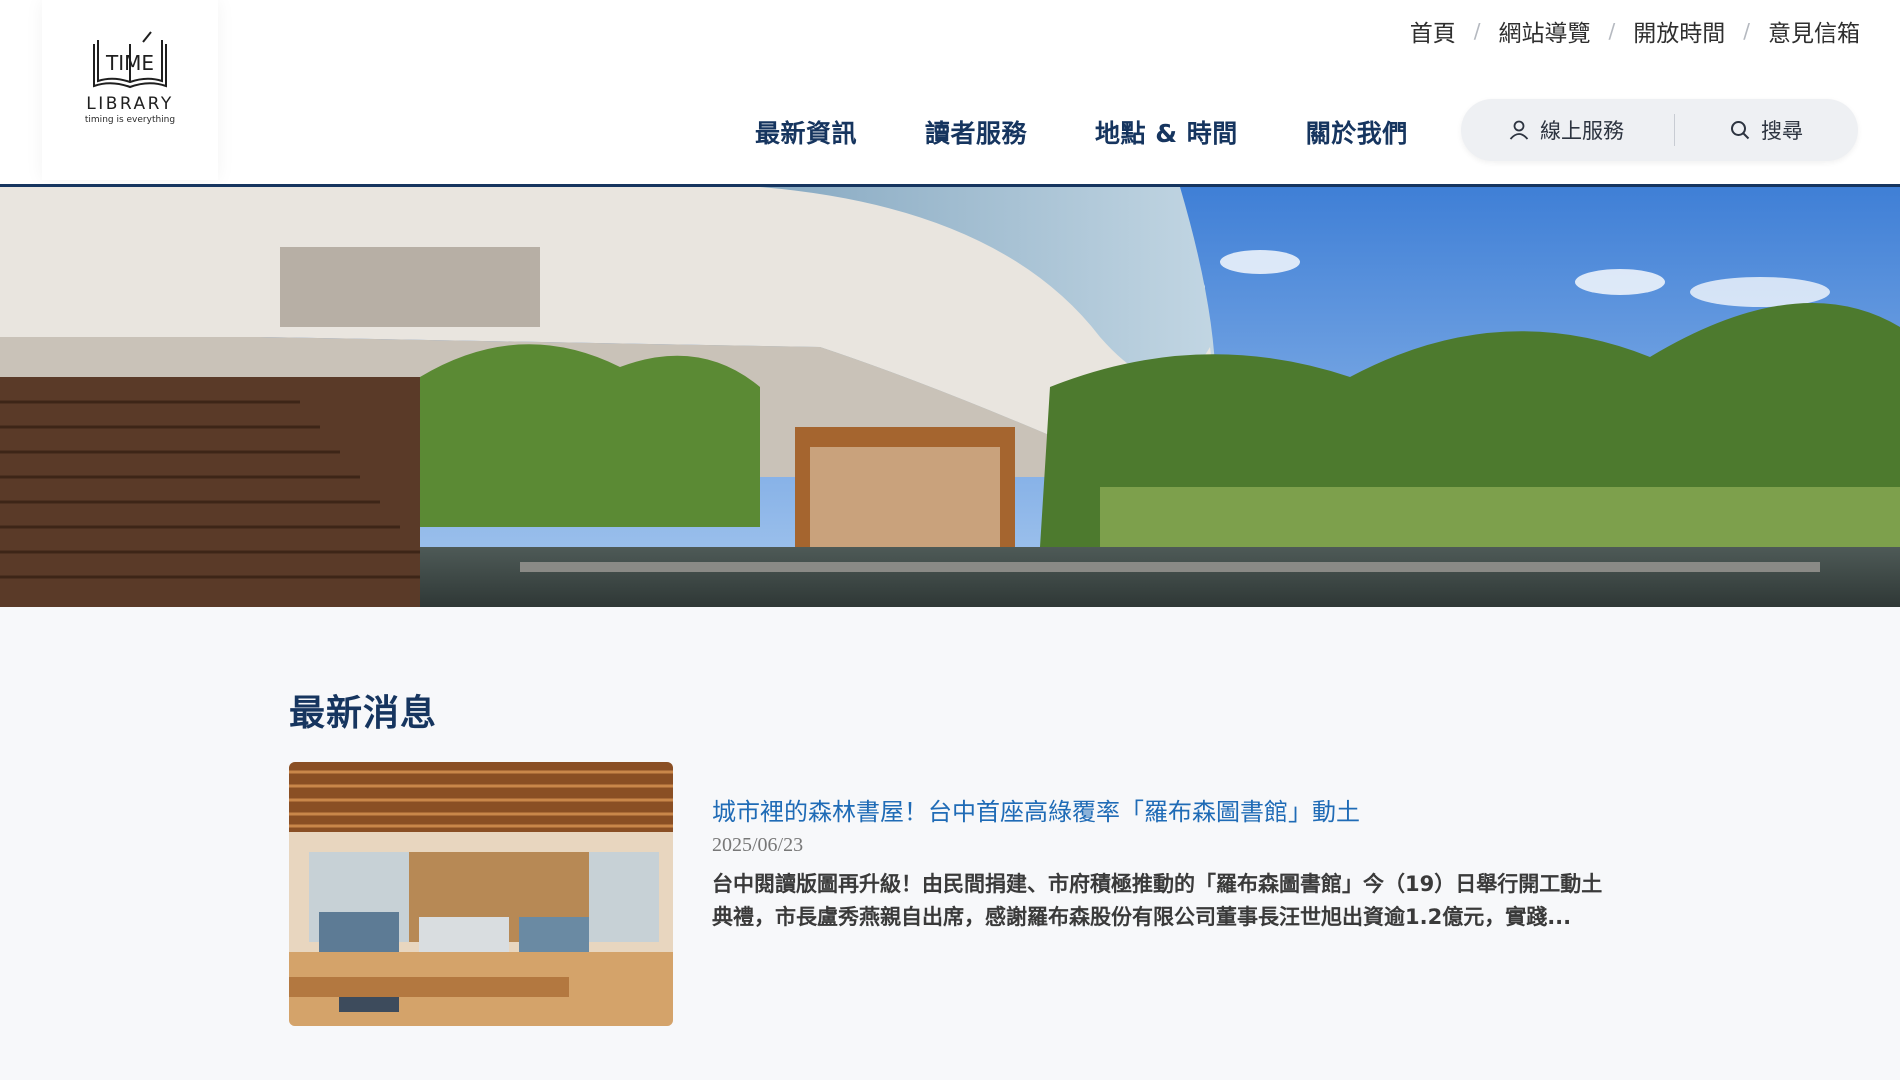 This screenshot has height=1080, width=1900. I want to click on search-icon, so click(1740, 130).